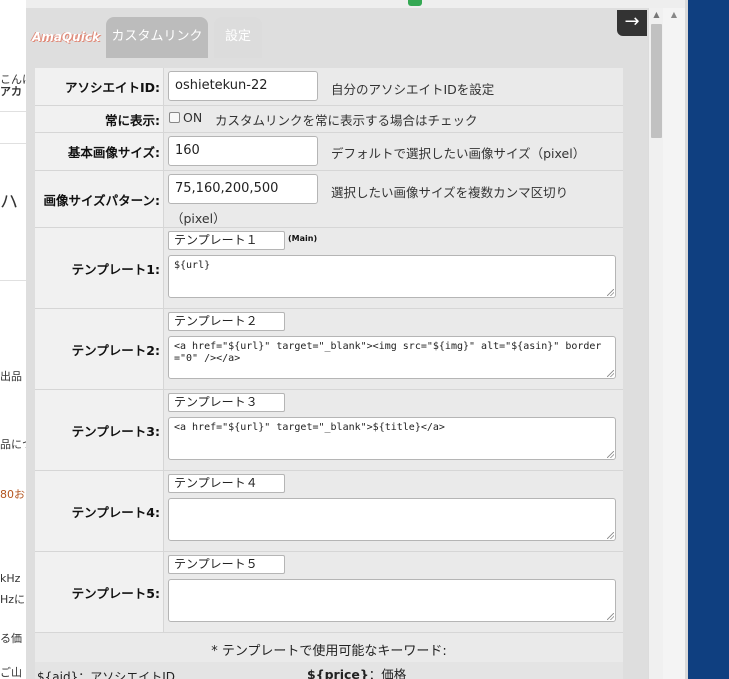  I want to click on template-label: テンプレート1:, so click(99, 268).